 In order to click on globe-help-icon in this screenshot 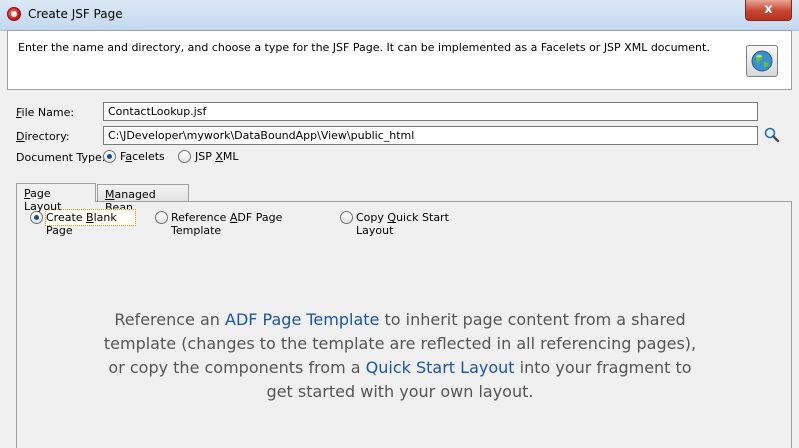, I will do `click(762, 61)`.